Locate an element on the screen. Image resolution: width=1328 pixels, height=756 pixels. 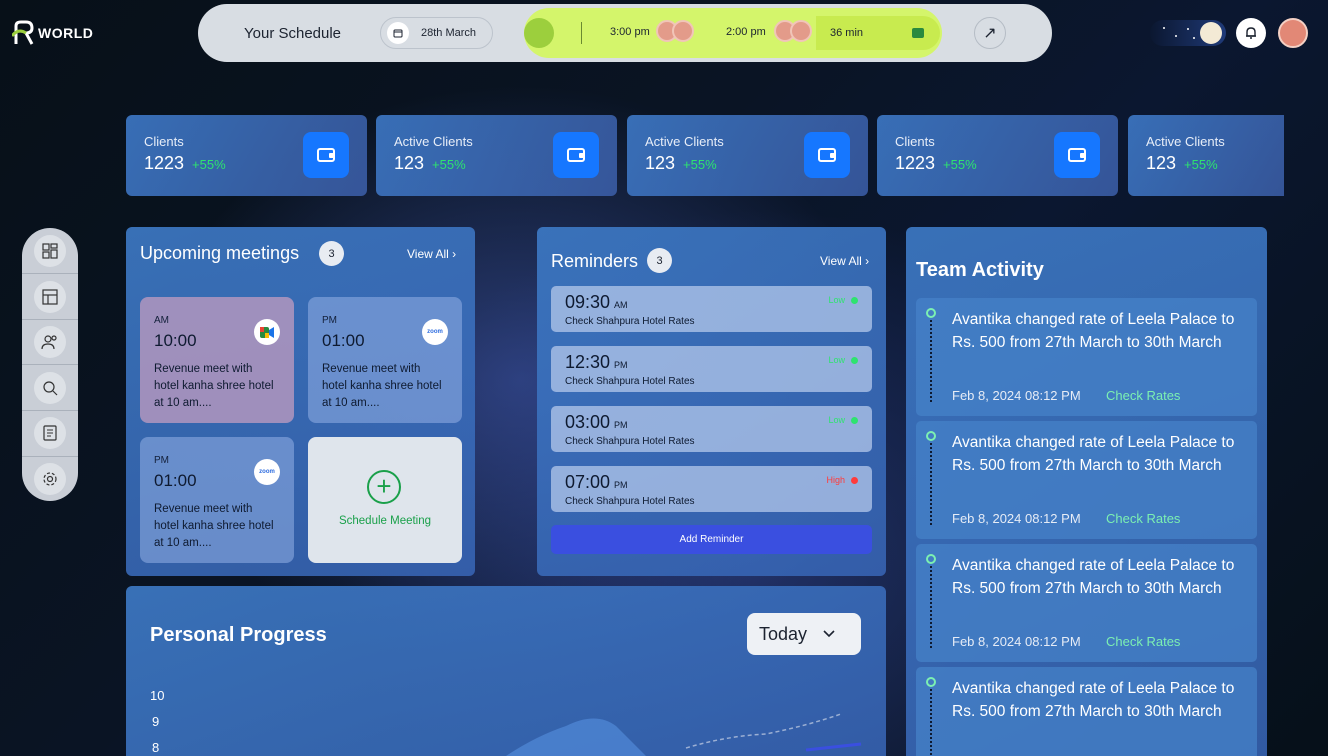
sidebar-item-documents is located at coordinates (50, 433).